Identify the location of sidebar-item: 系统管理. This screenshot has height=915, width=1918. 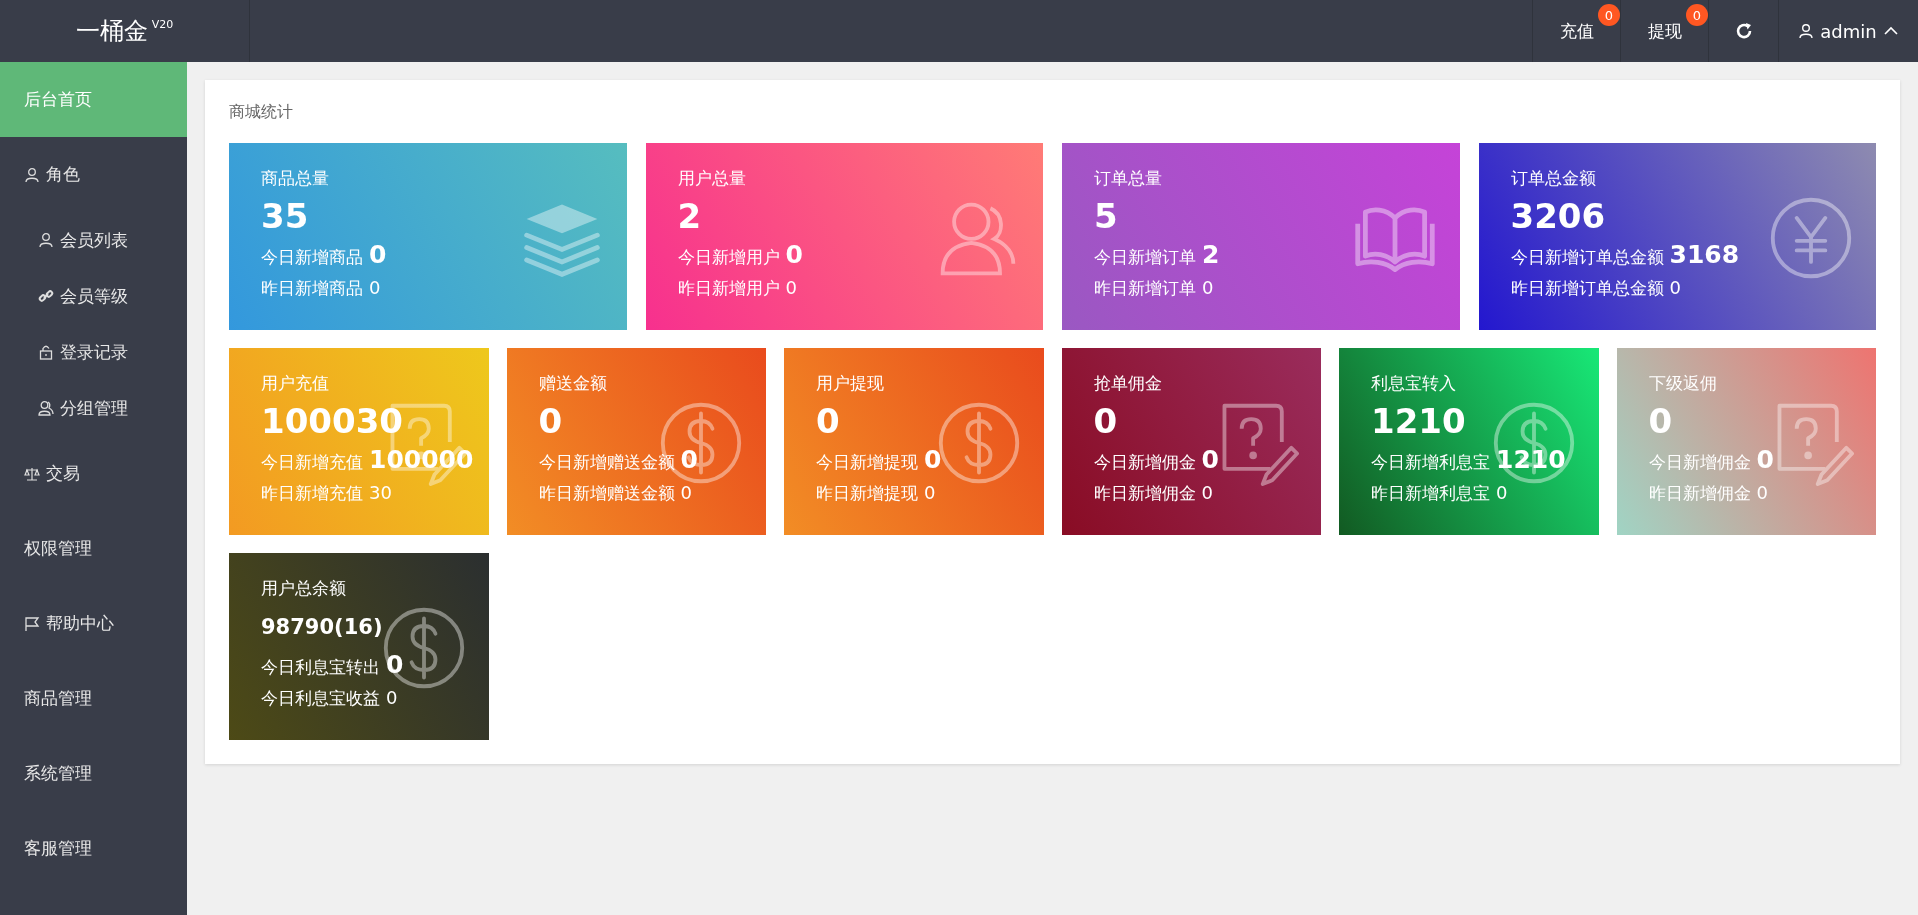
(93, 773).